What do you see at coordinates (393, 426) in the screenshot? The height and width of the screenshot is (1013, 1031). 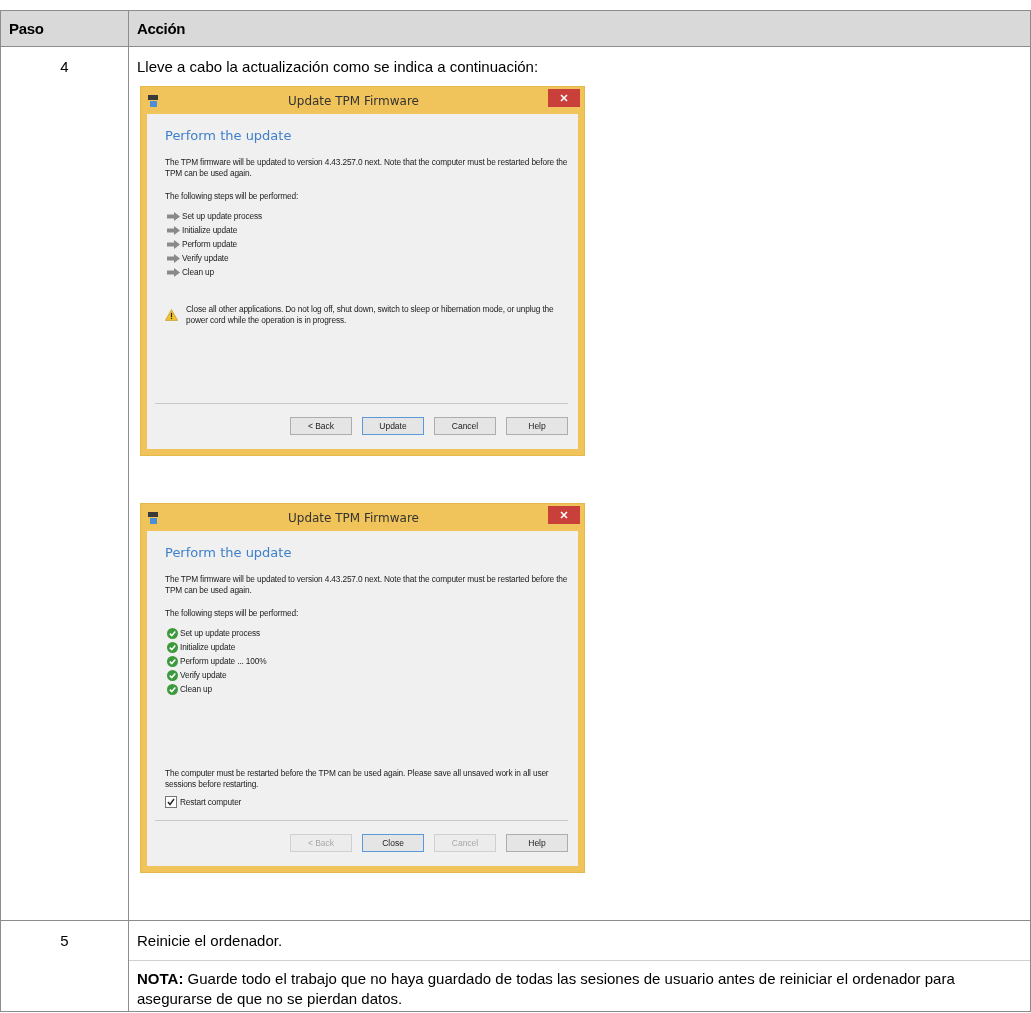 I see `dialog-button: Update` at bounding box center [393, 426].